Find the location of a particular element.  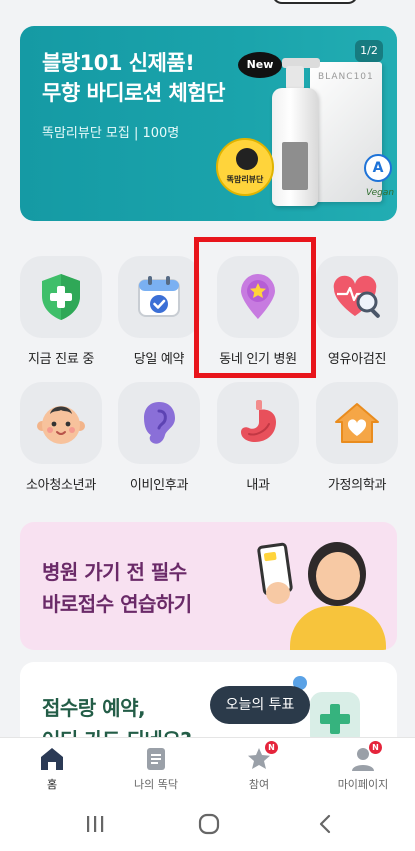

nav-home: 홈 is located at coordinates (52, 769).